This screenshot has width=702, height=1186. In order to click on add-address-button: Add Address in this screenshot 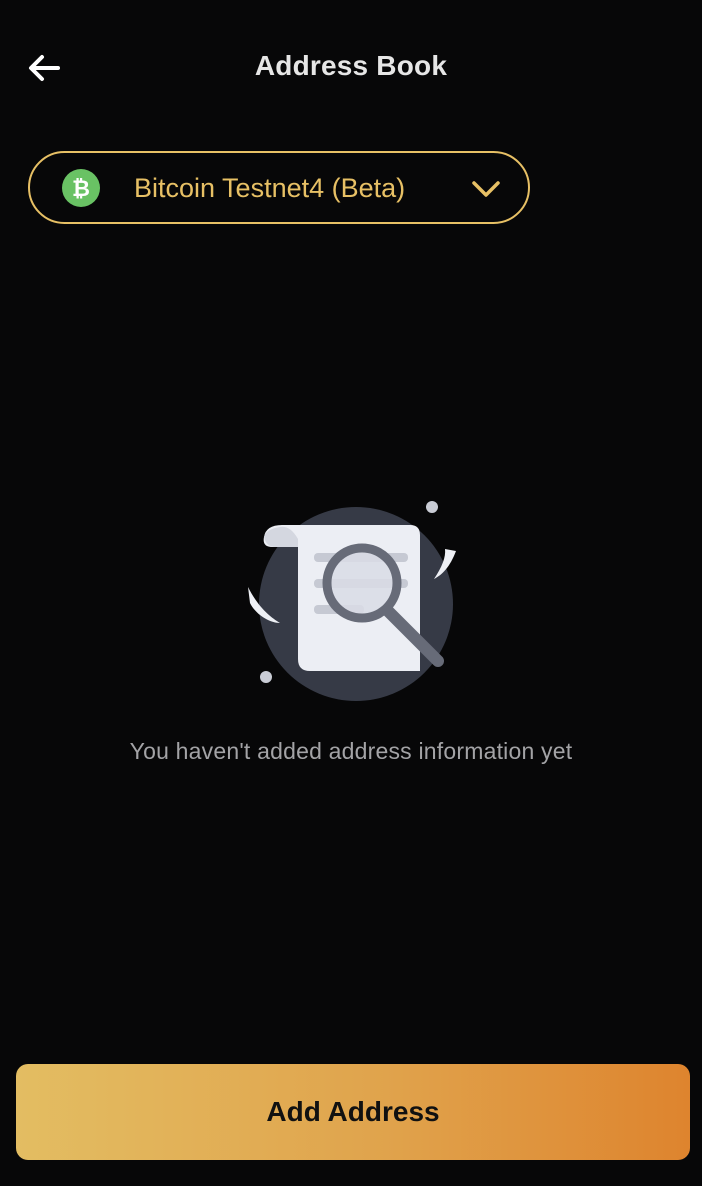, I will do `click(353, 1112)`.